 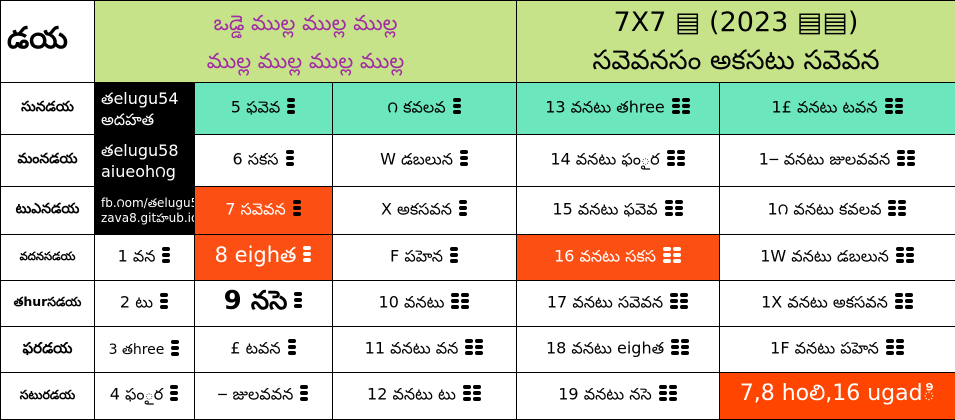 What do you see at coordinates (618, 211) in the screenshot?
I see `day-cell: 15 వనటు ఫవెవ` at bounding box center [618, 211].